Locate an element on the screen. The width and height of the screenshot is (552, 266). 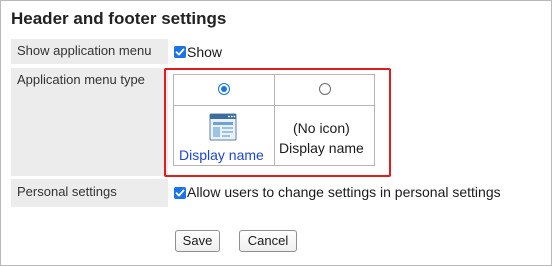
app-window-icon is located at coordinates (223, 127).